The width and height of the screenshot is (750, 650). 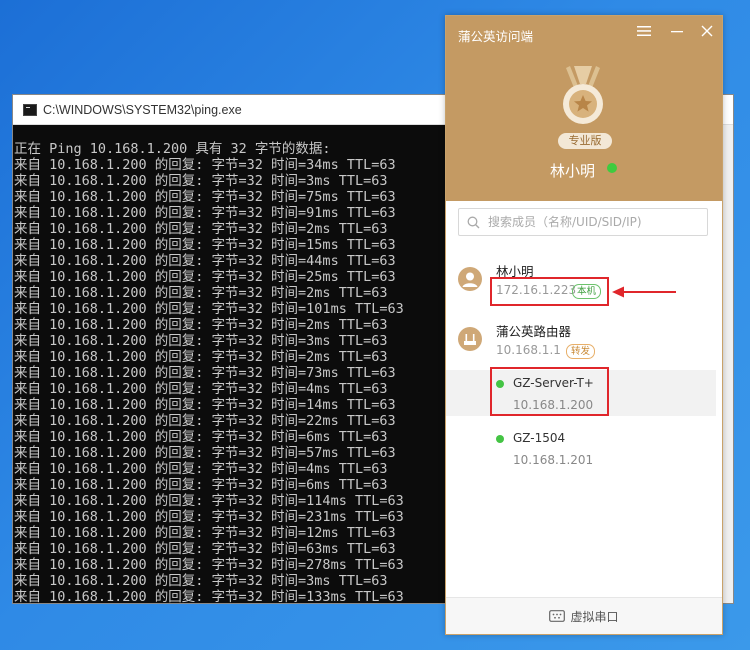 What do you see at coordinates (644, 33) in the screenshot?
I see `menu-icon` at bounding box center [644, 33].